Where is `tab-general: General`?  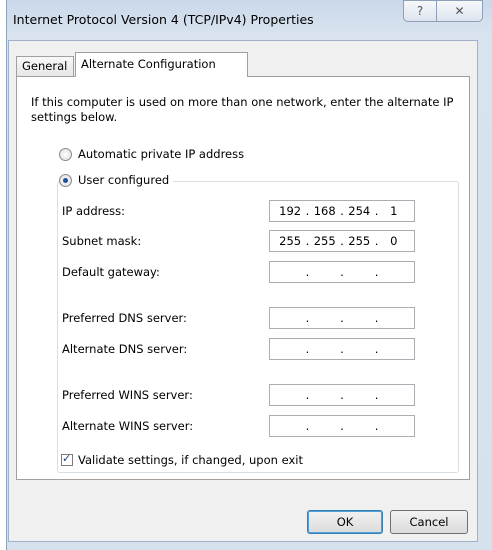
tab-general: General is located at coordinates (45, 66).